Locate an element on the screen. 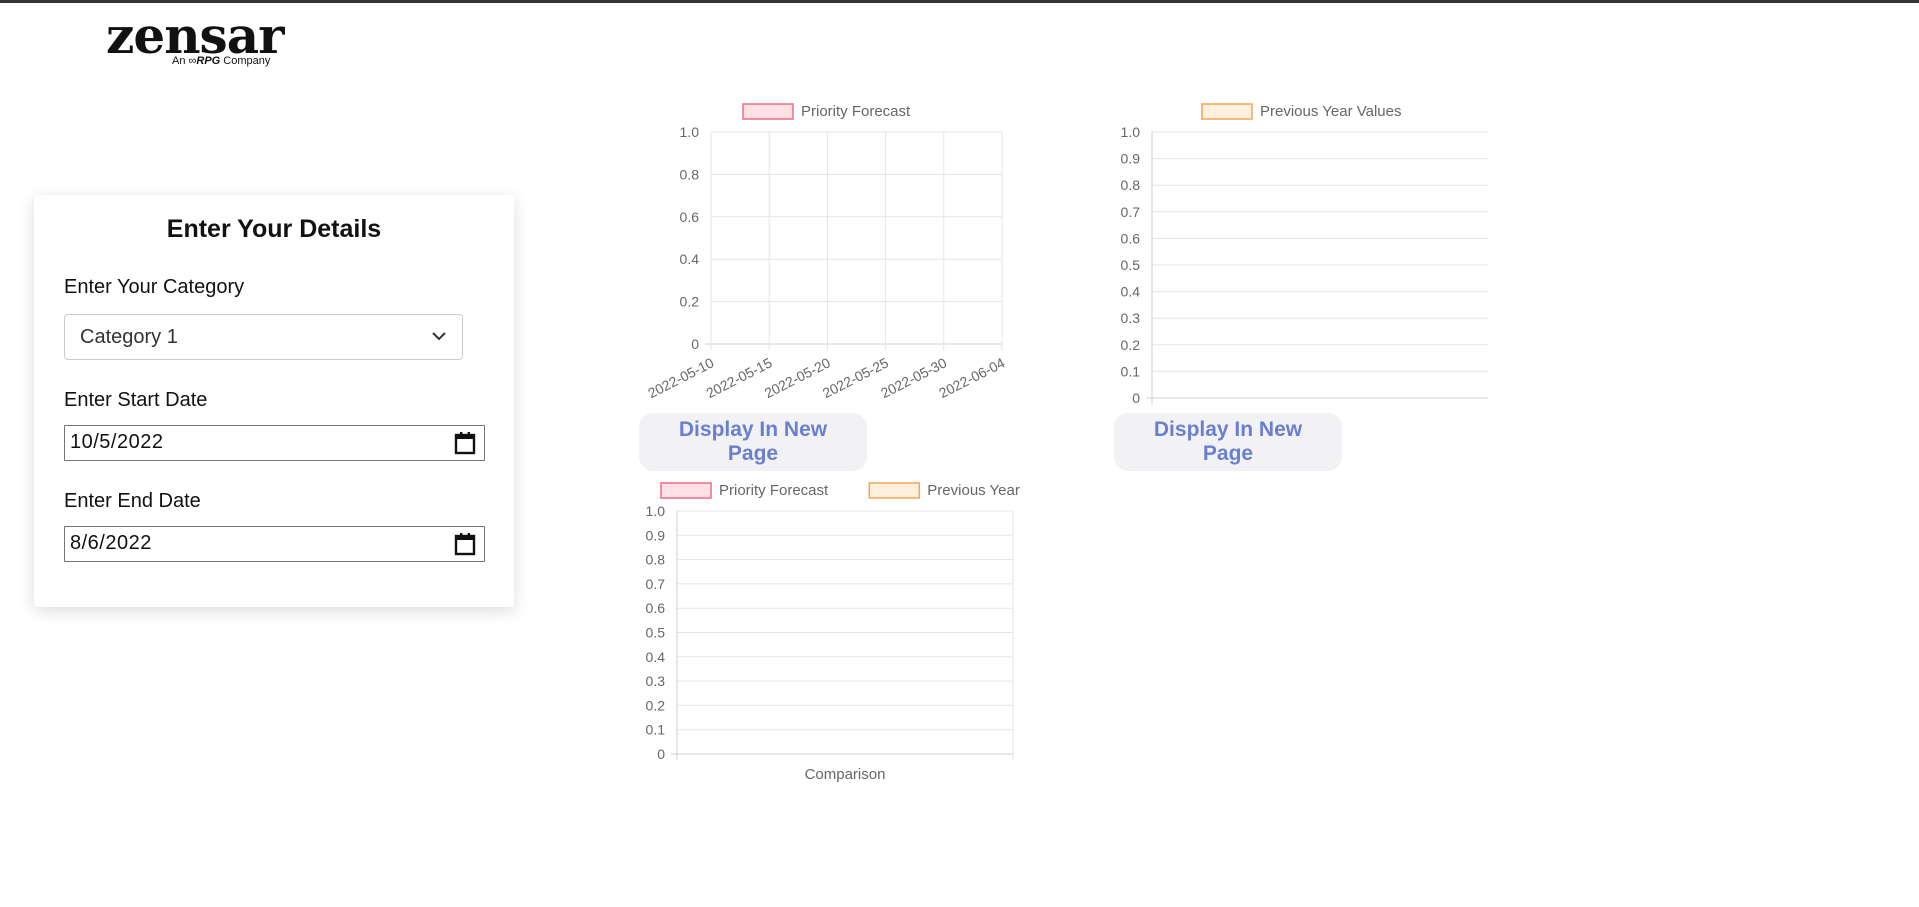 This screenshot has height=907, width=1919. zensar-logo: zensar An ∞RPG Company is located at coordinates (201, 38).